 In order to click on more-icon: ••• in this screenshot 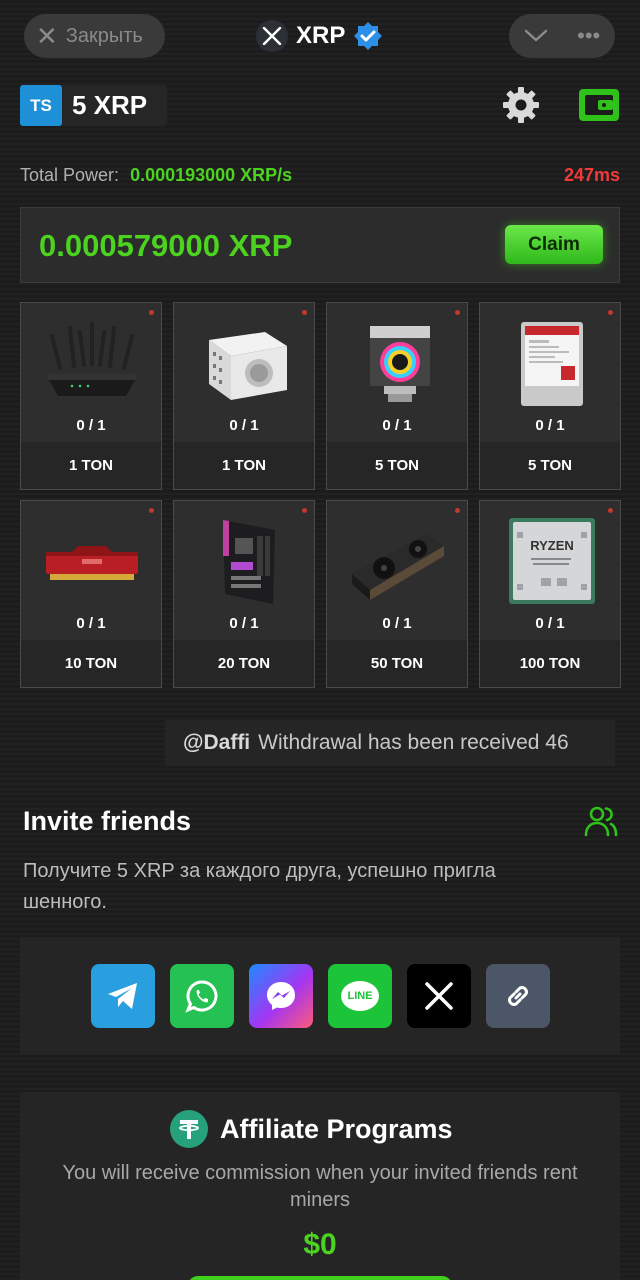, I will do `click(588, 36)`.